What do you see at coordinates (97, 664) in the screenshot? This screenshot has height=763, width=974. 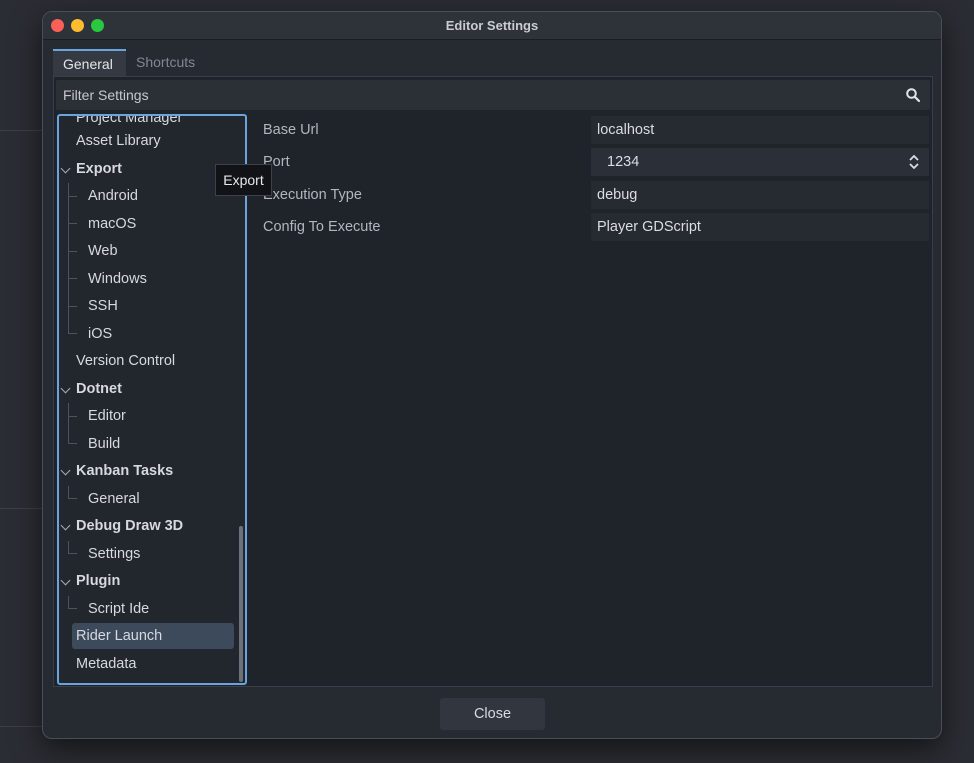 I see `tree-item-metadata: Metadata` at bounding box center [97, 664].